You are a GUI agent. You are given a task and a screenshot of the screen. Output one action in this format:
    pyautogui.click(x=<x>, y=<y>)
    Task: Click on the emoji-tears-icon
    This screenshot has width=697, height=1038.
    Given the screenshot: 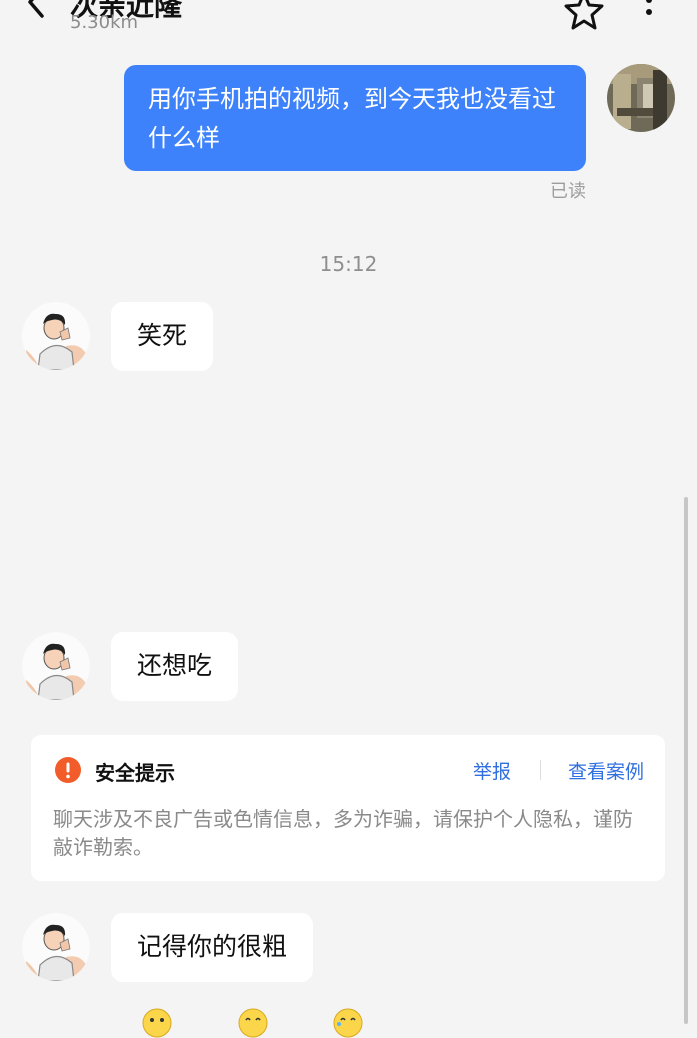 What is the action you would take?
    pyautogui.click(x=348, y=1023)
    